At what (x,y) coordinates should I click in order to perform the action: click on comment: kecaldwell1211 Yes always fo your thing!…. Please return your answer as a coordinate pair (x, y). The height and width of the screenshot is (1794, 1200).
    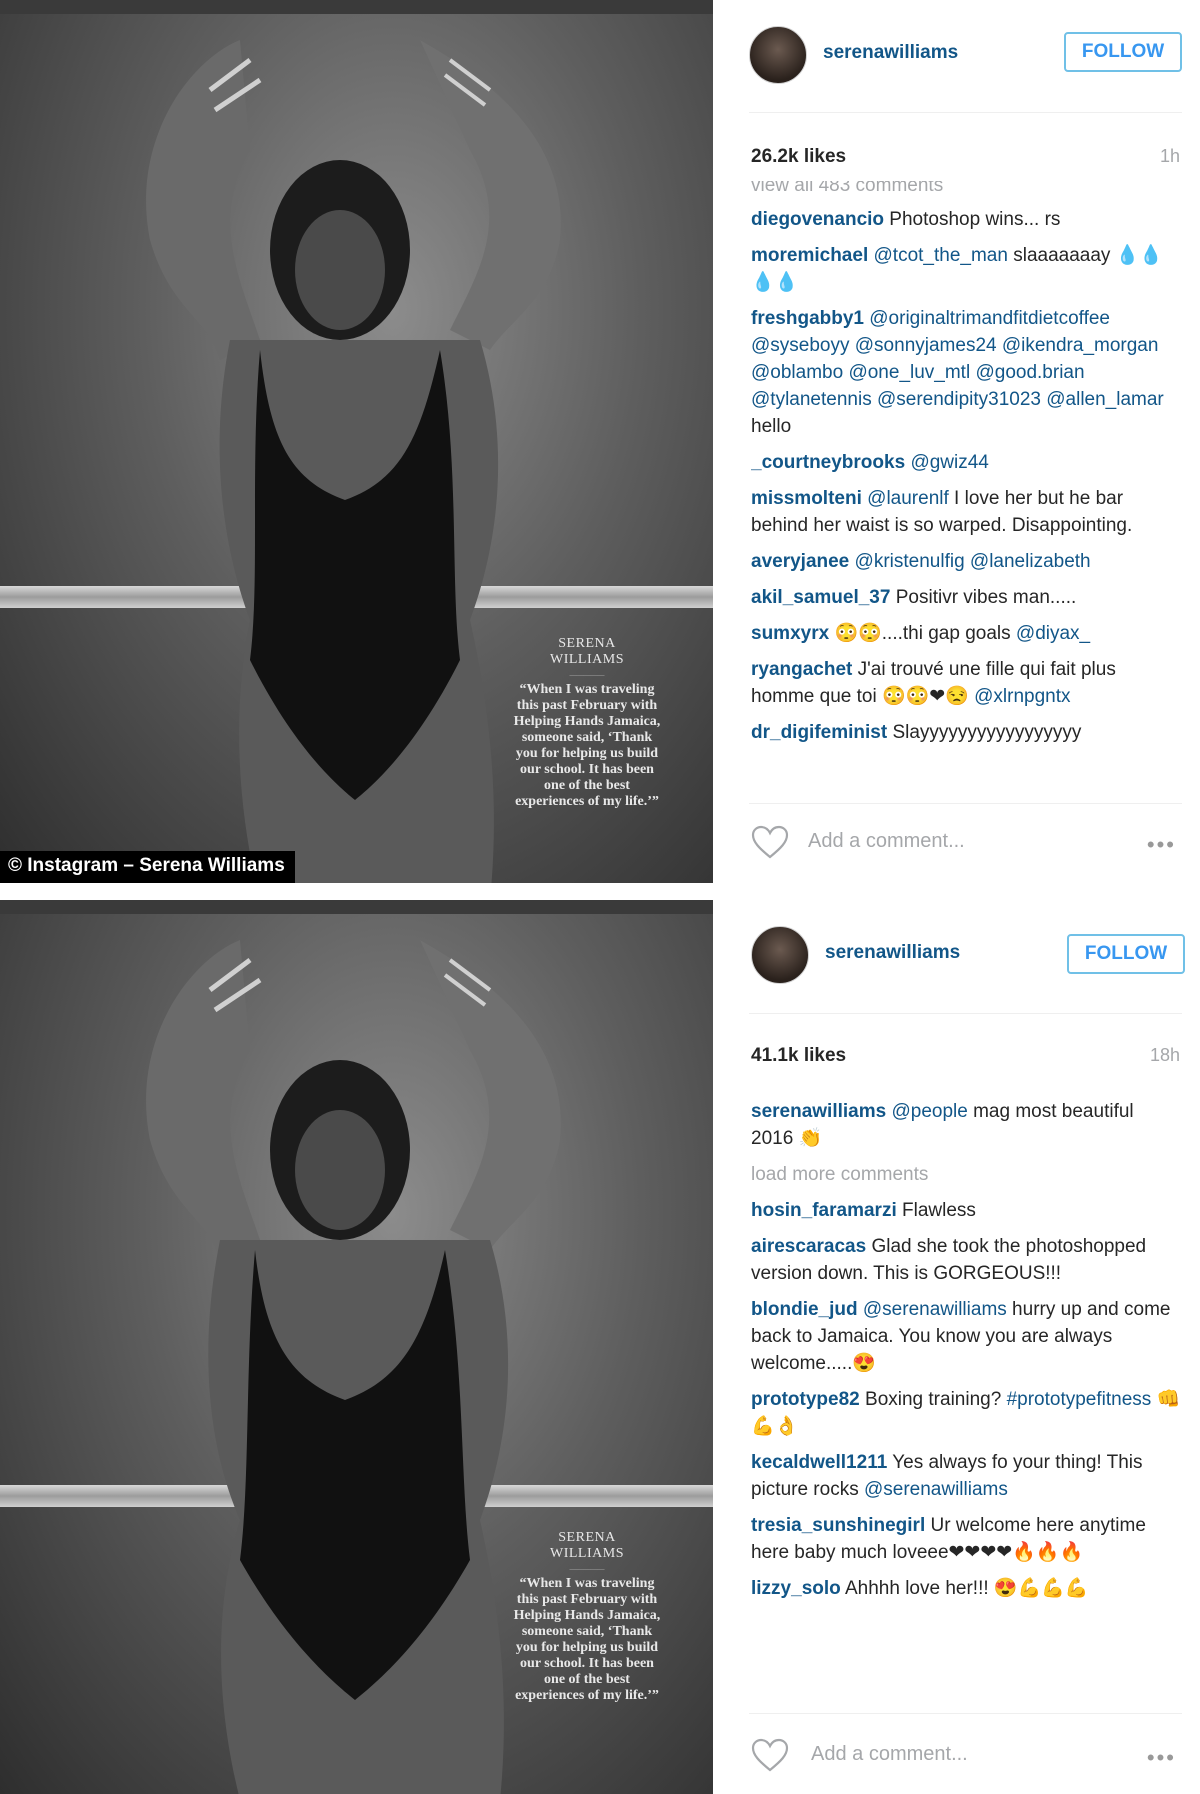
    Looking at the image, I should click on (966, 1476).